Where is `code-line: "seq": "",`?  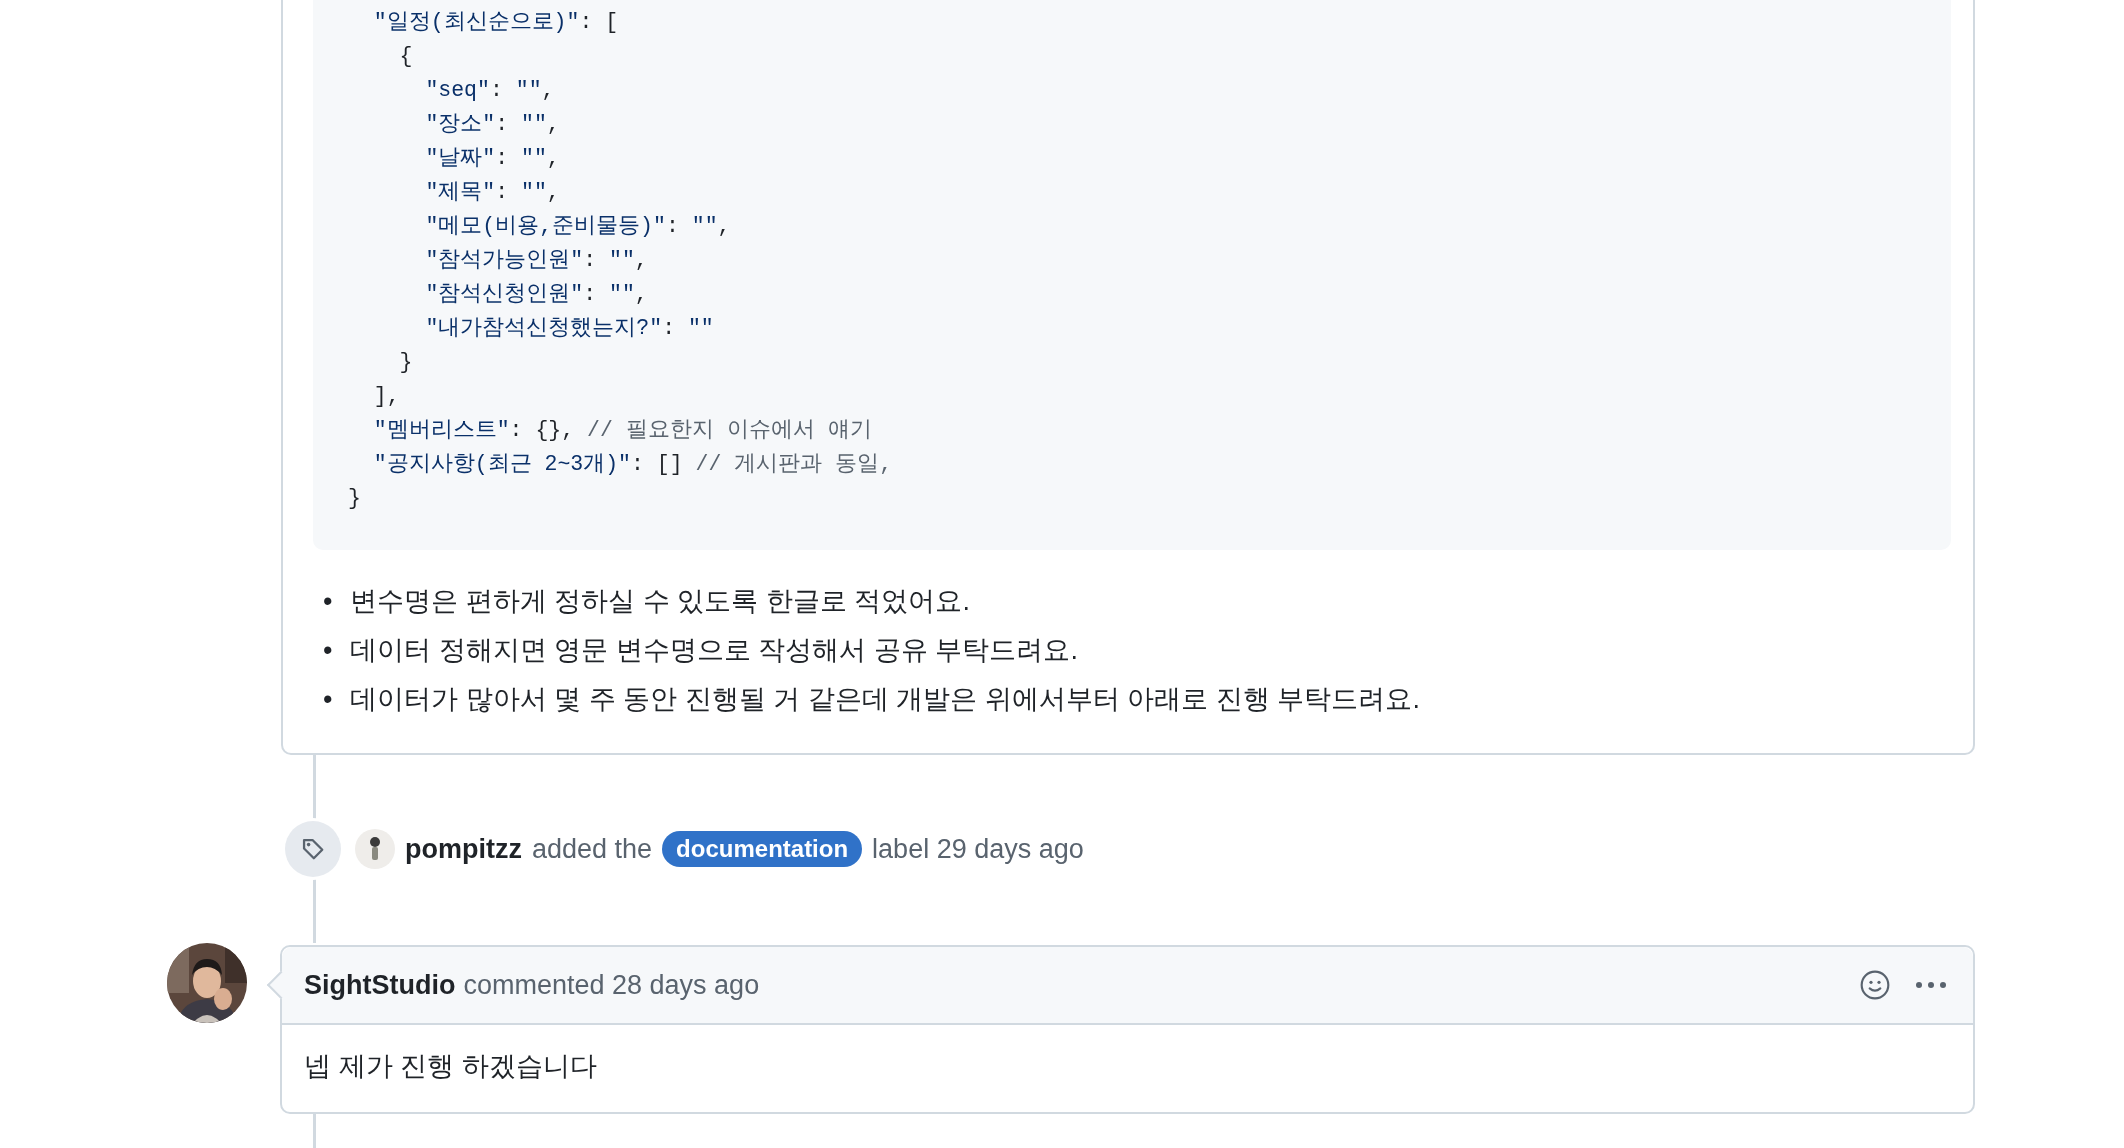
code-line: "seq": "", is located at coordinates (490, 90).